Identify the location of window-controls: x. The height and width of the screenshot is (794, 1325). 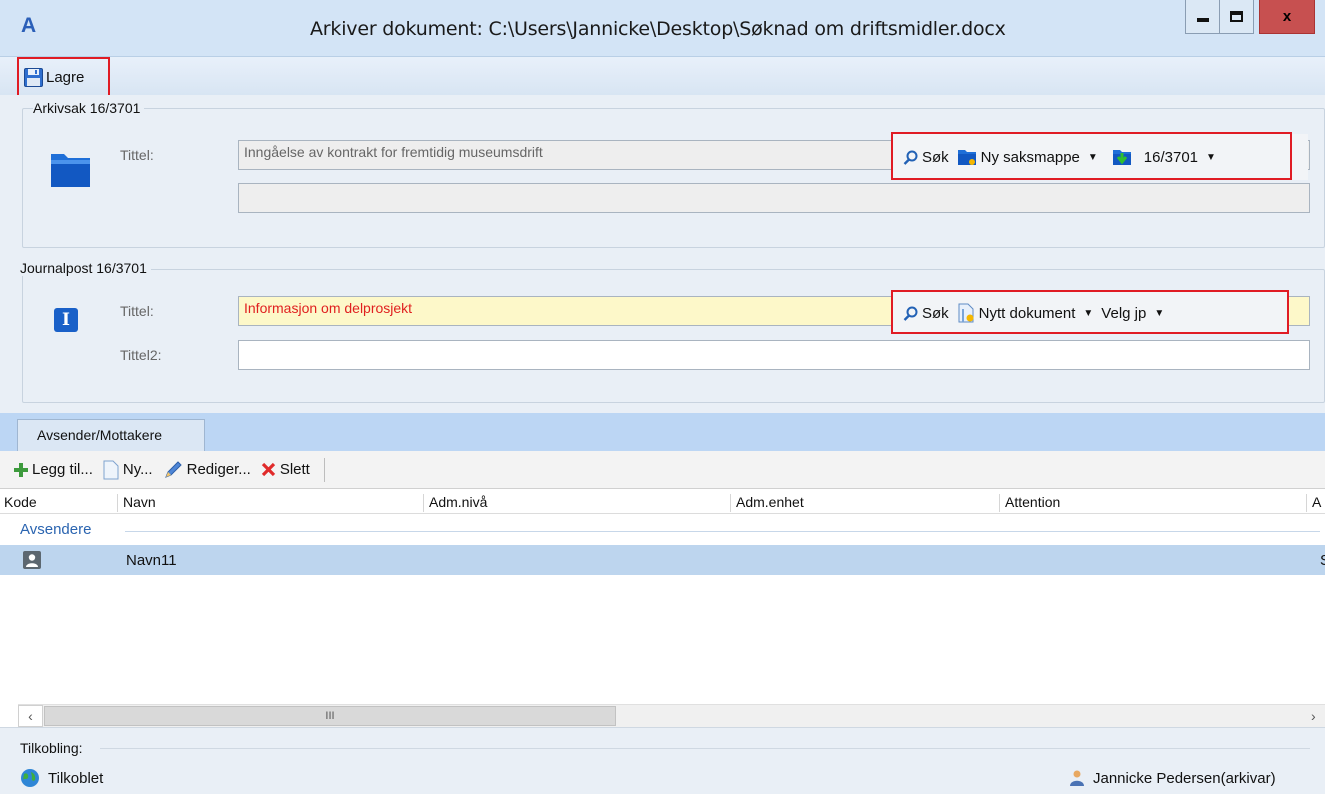
(1250, 17).